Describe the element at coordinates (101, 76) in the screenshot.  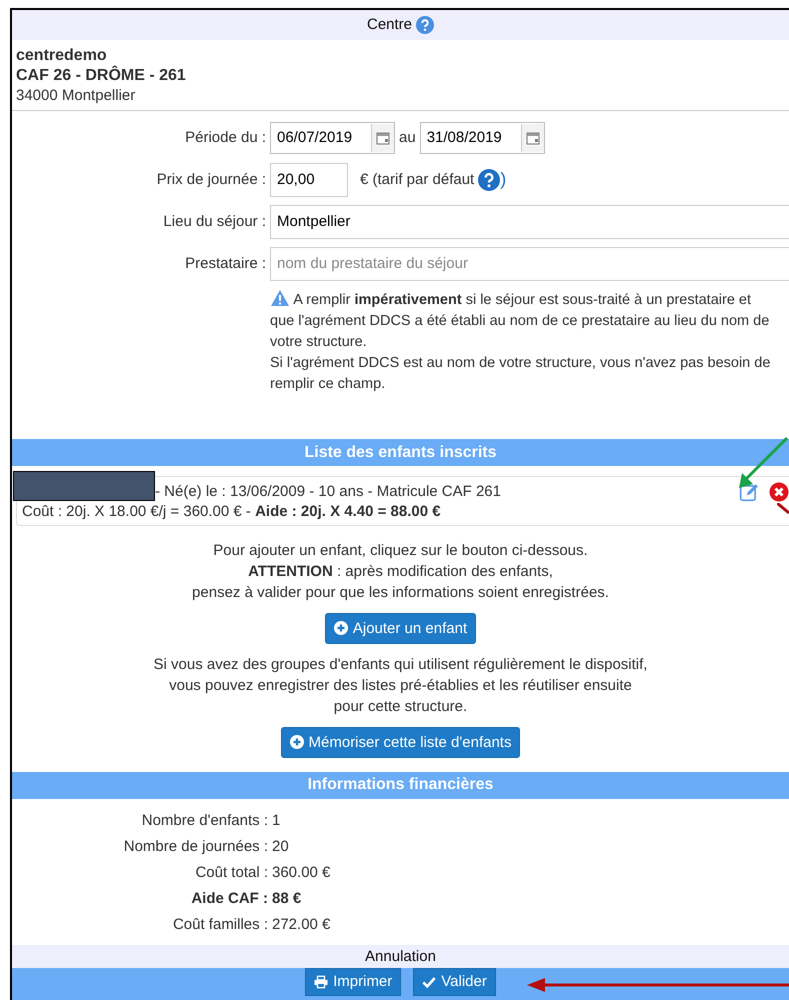
I see `caf-label: CAF 26 - DRÔME - 261` at that location.